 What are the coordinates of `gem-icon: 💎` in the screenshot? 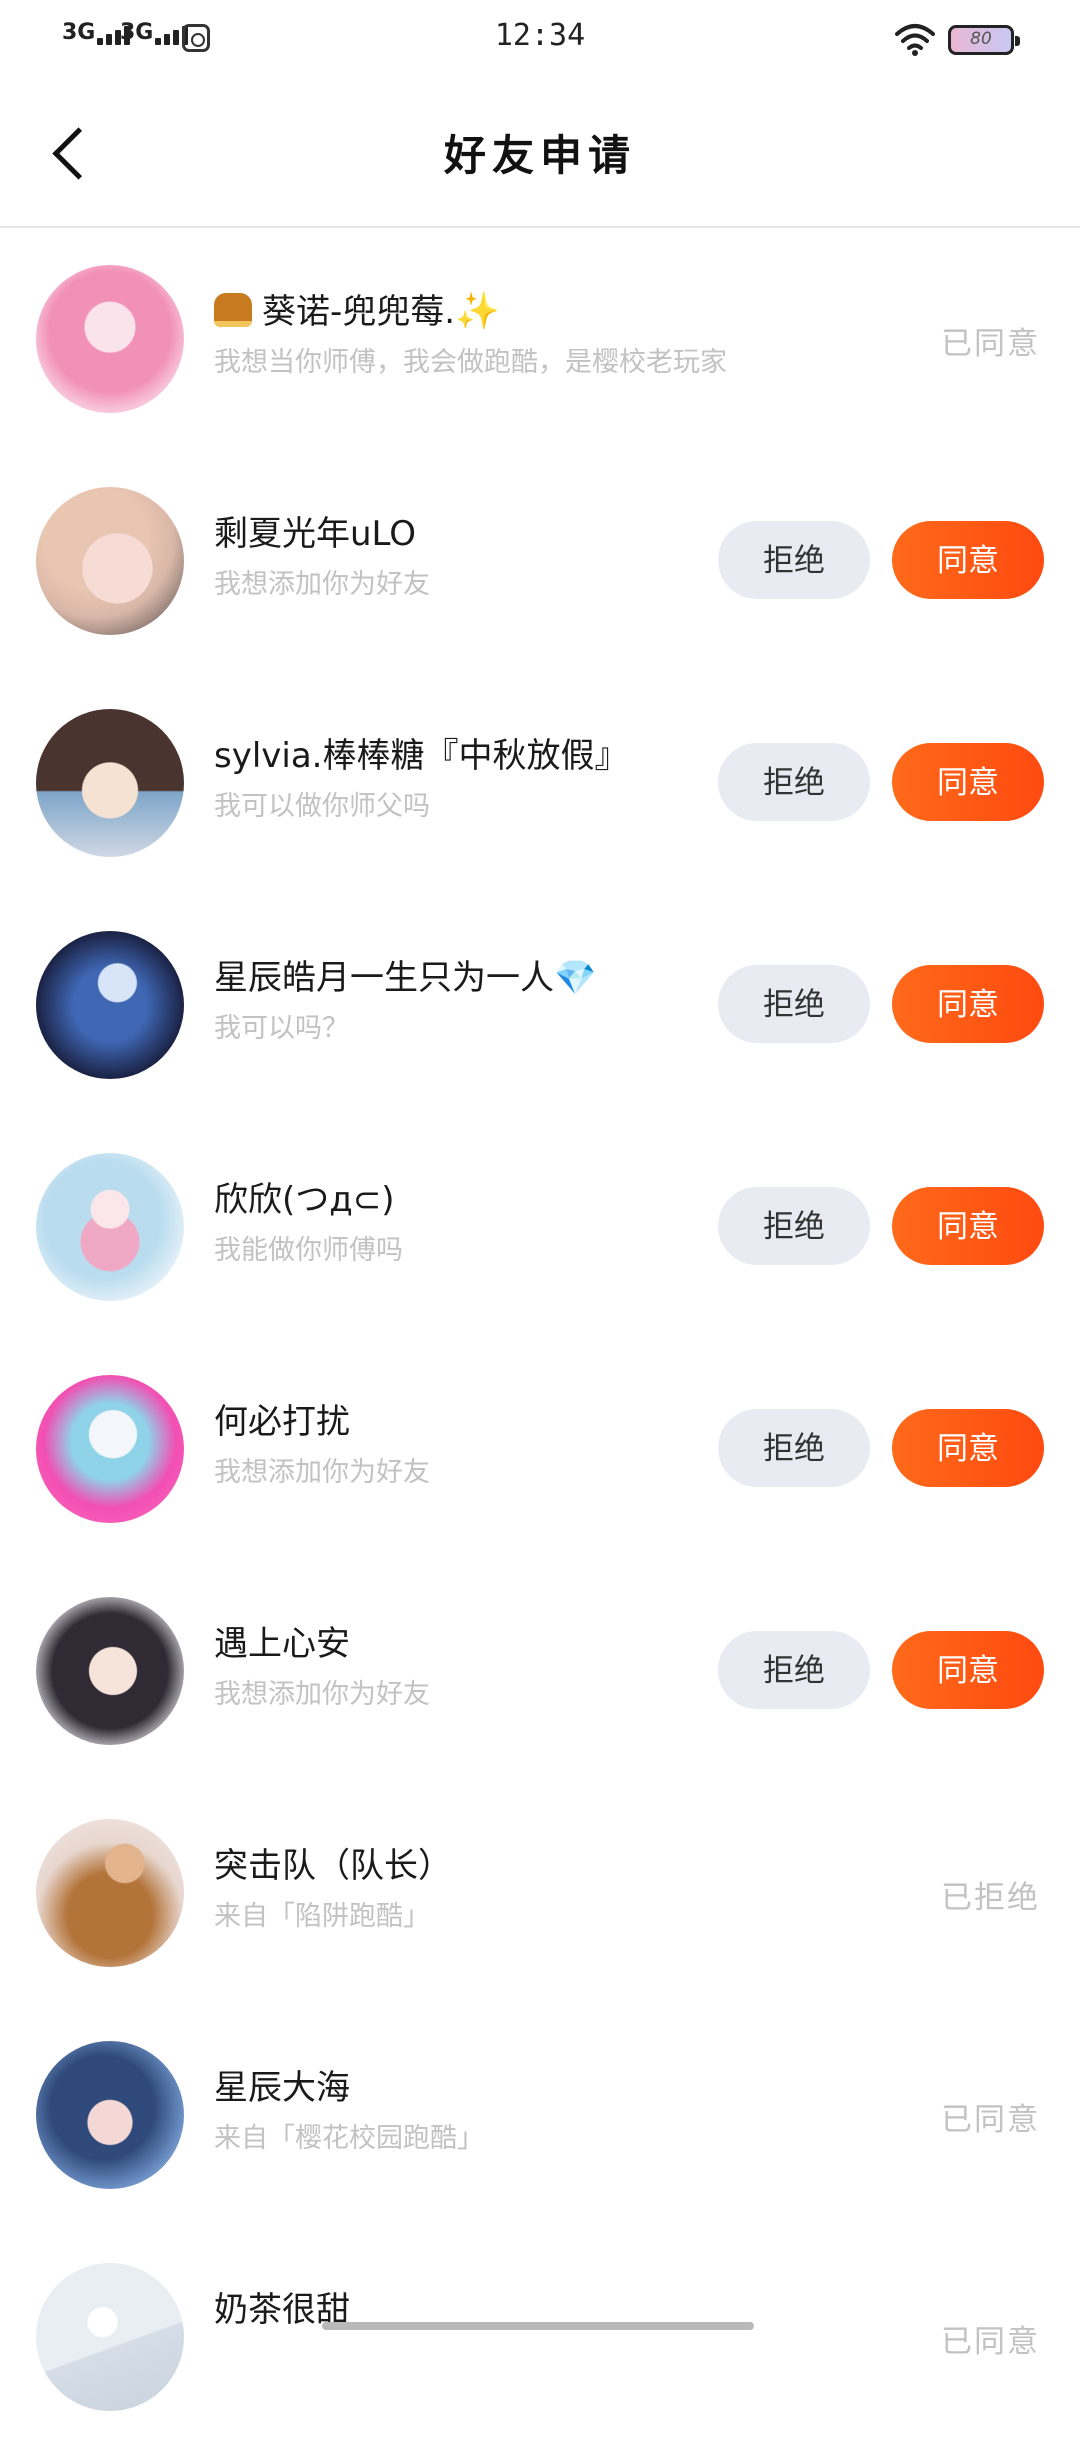 It's located at (575, 978).